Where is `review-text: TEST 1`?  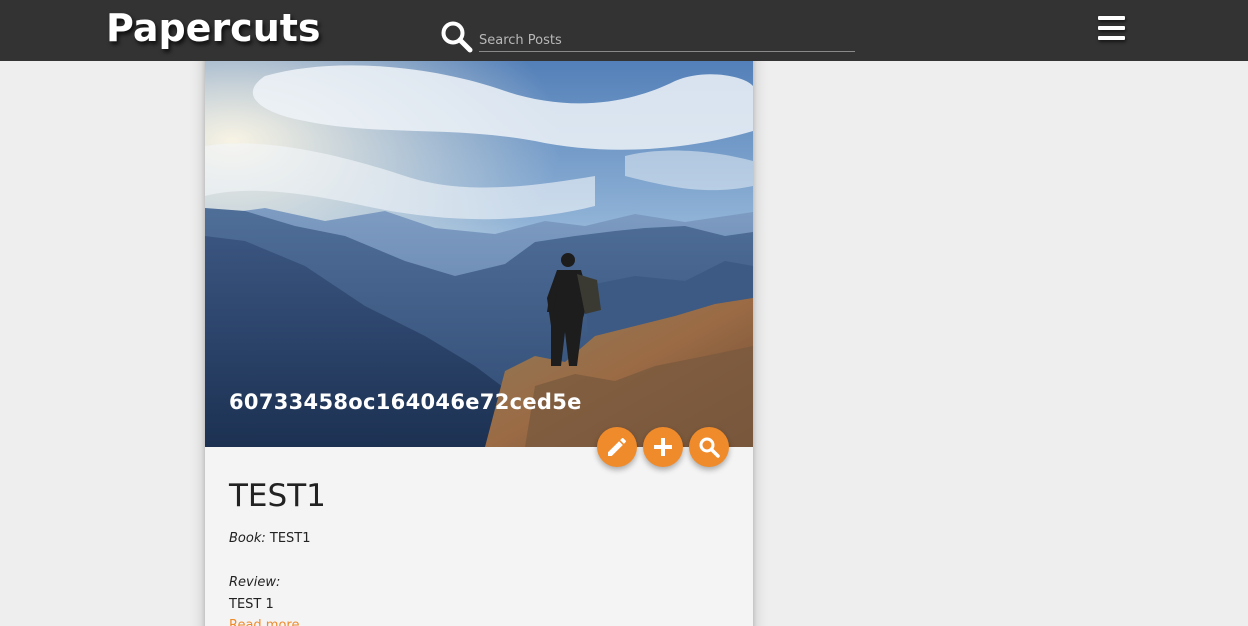 review-text: TEST 1 is located at coordinates (251, 604).